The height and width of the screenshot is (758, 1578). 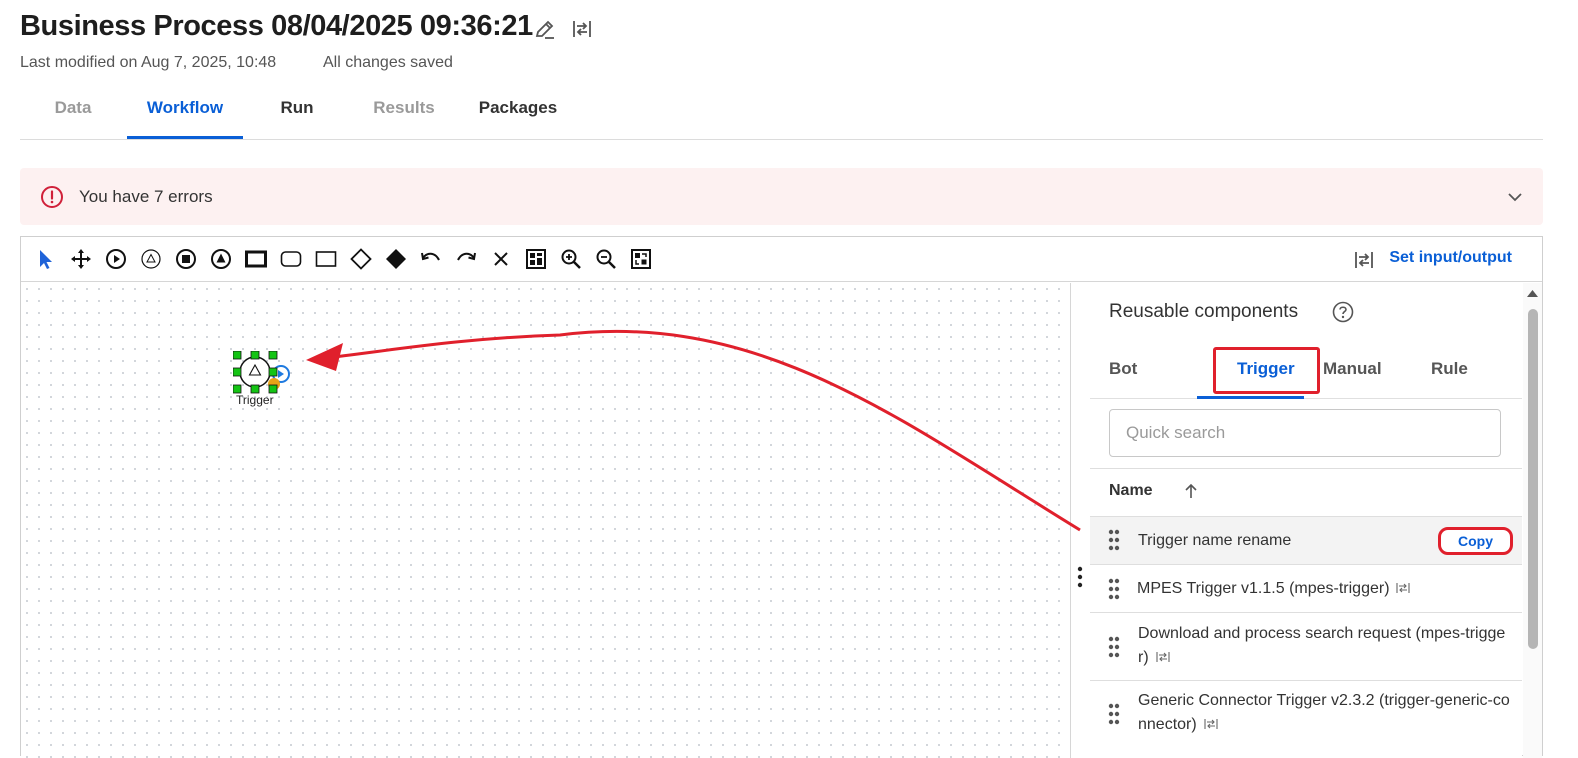 I want to click on editor-toolbar: Set input/output, so click(x=781, y=259).